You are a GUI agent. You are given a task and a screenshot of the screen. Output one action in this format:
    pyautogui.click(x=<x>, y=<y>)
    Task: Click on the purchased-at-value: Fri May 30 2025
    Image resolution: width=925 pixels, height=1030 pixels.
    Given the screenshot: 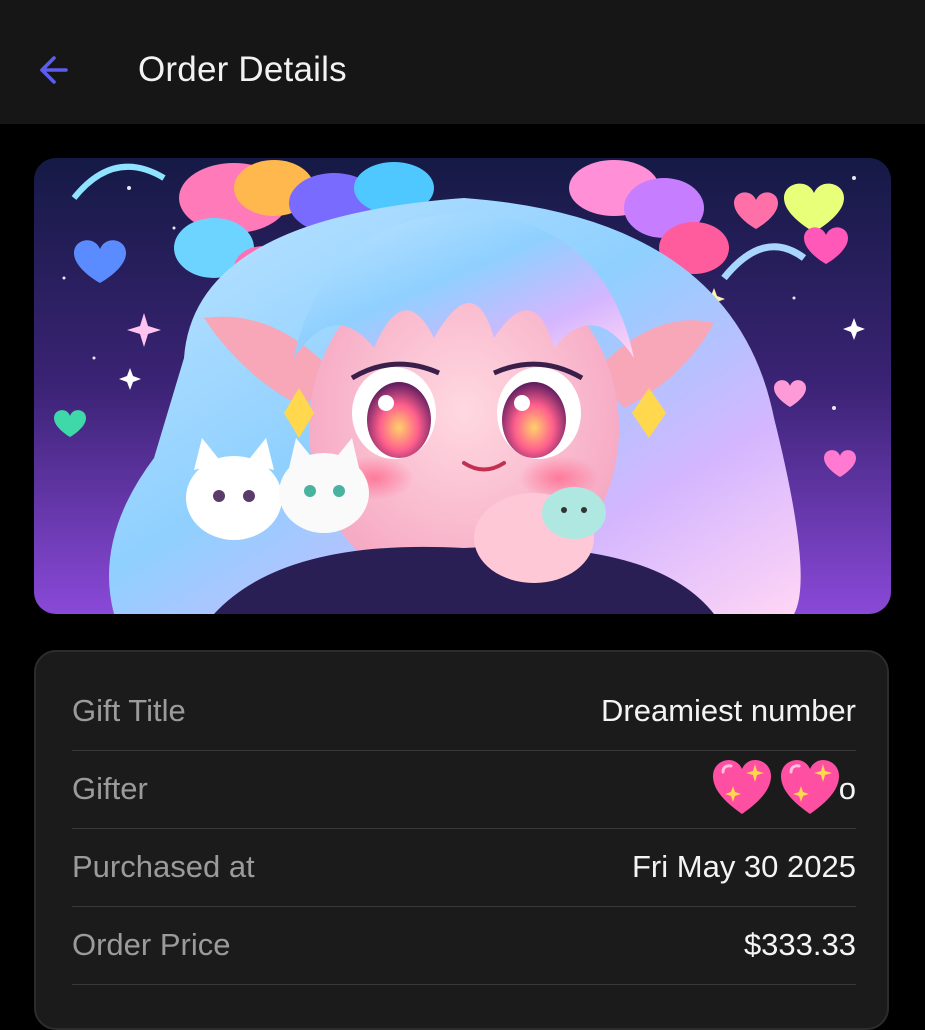 What is the action you would take?
    pyautogui.click(x=744, y=866)
    